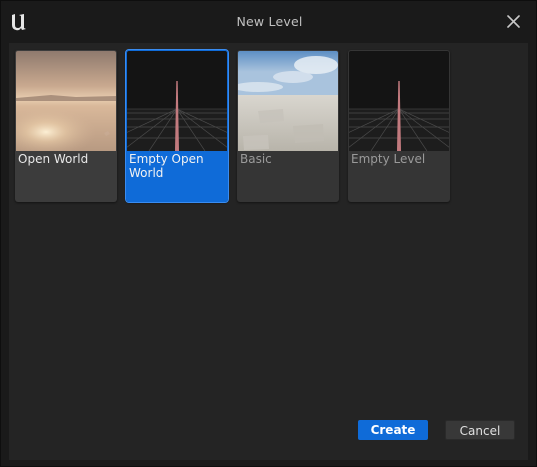  Describe the element at coordinates (480, 430) in the screenshot. I see `cancel-button: Cancel` at that location.